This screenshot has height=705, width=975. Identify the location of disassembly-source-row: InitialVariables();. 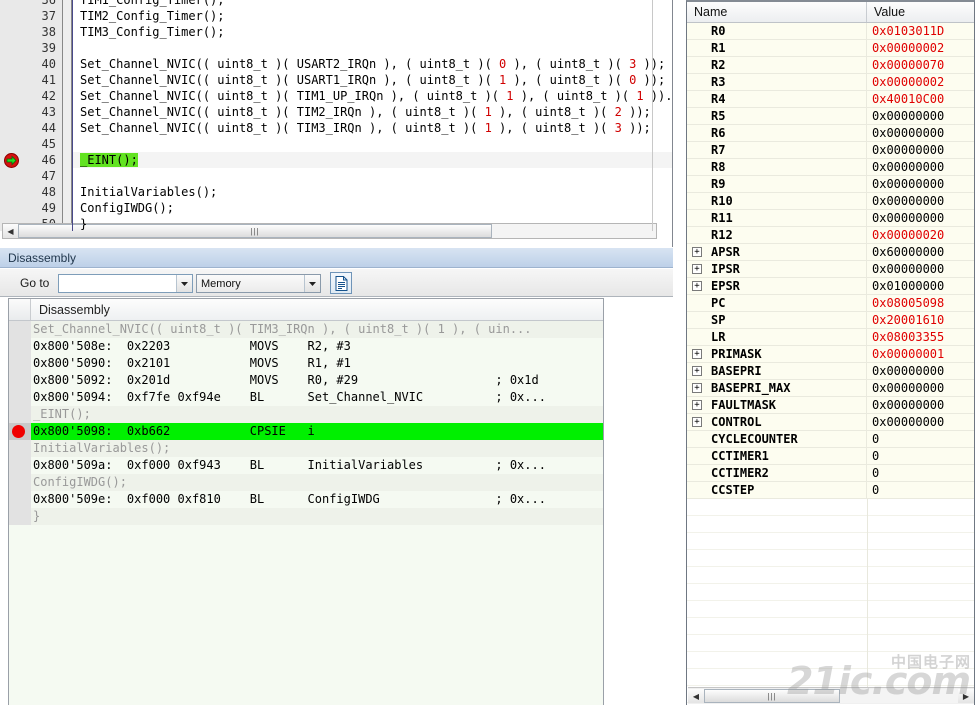
(306, 448).